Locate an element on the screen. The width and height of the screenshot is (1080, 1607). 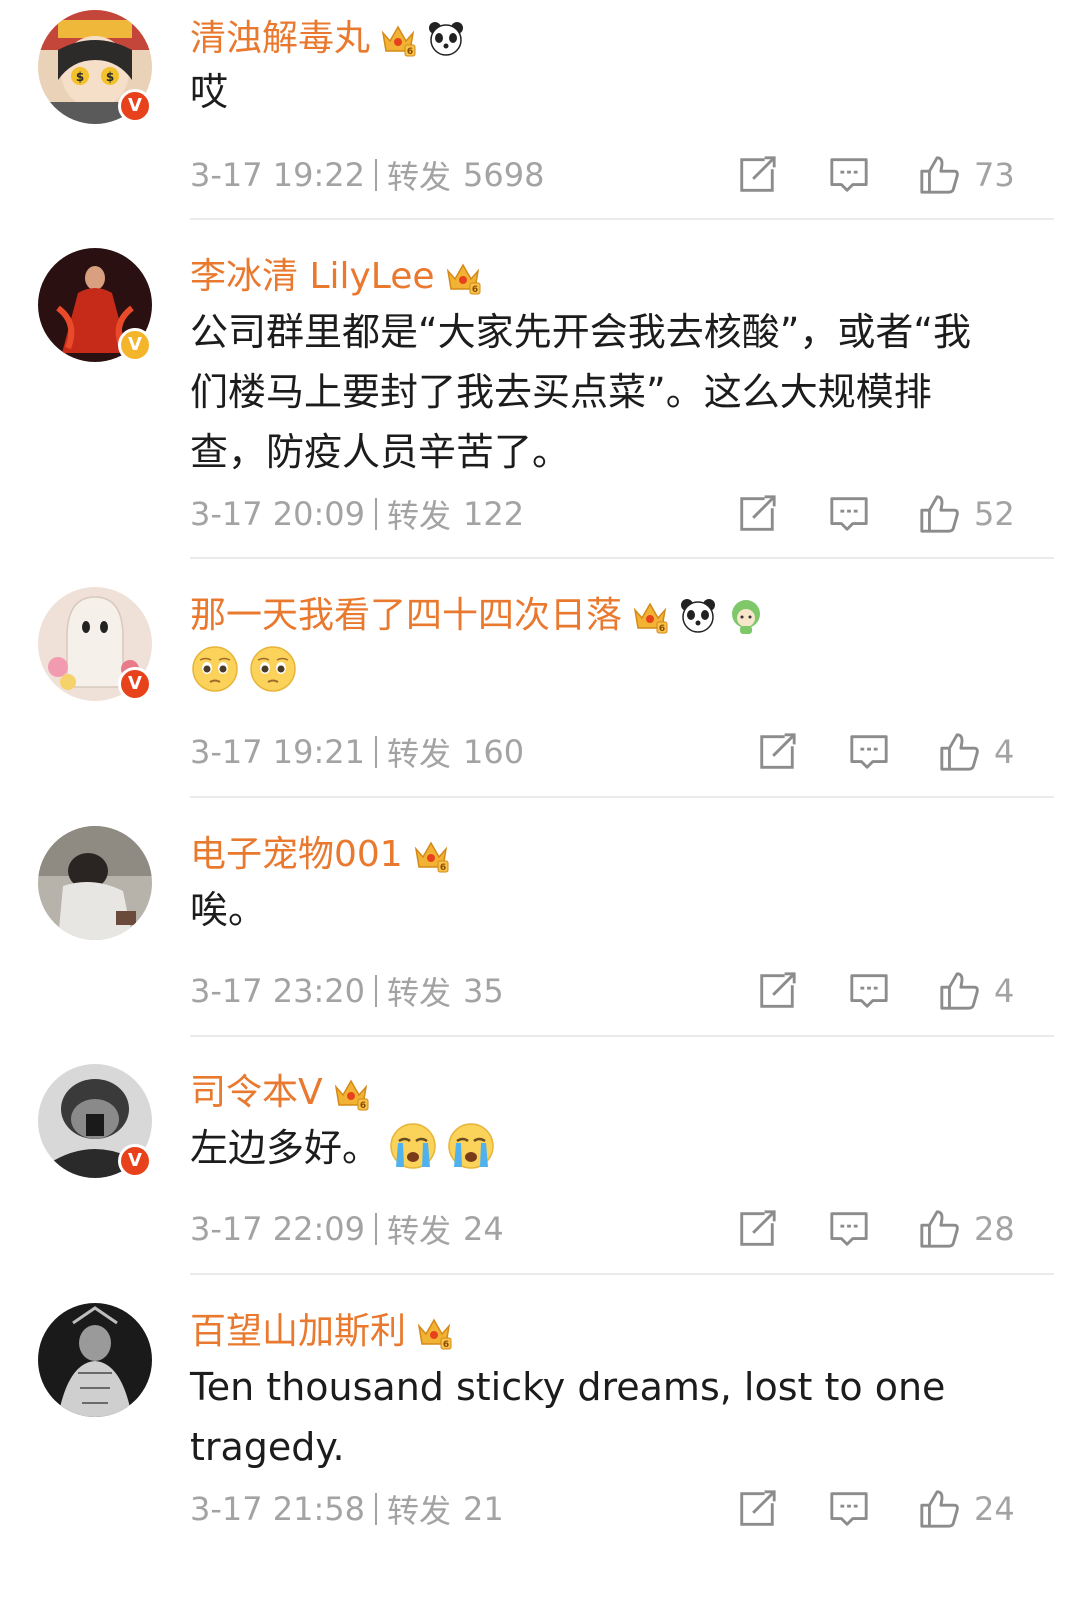
comment-header: 清浊解毒丸 is located at coordinates (328, 39).